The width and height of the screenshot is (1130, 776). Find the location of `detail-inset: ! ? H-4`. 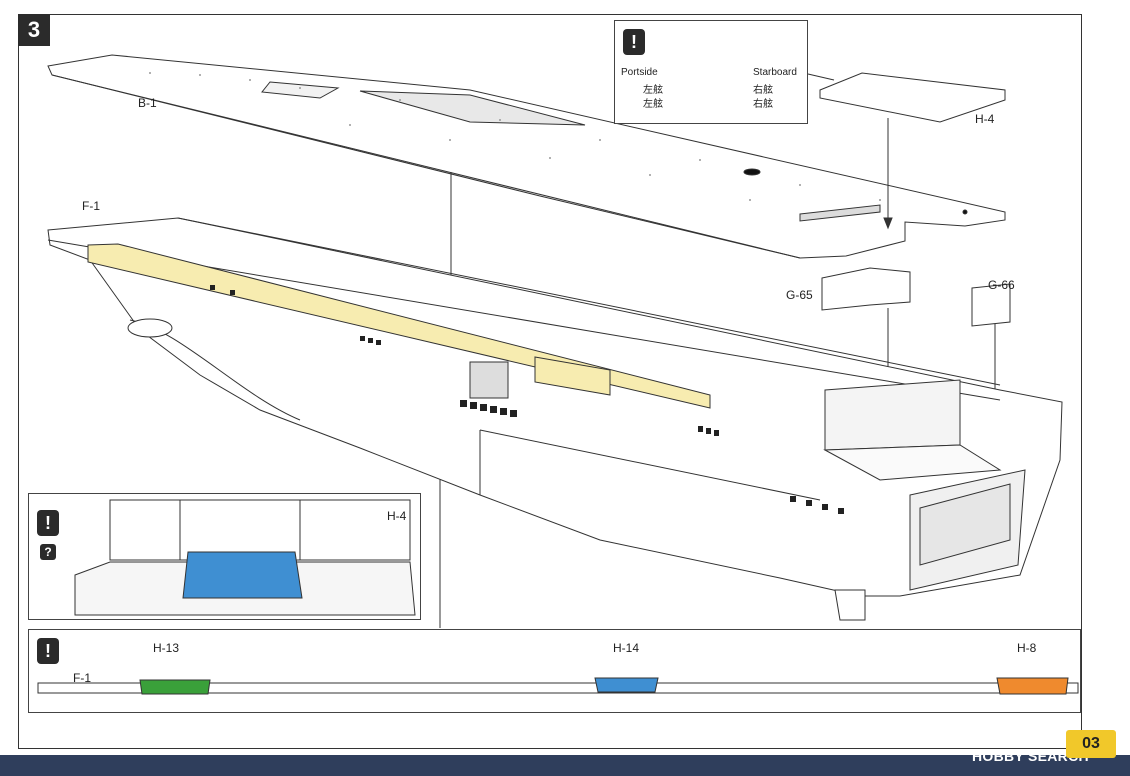

detail-inset: ! ? H-4 is located at coordinates (224, 556).